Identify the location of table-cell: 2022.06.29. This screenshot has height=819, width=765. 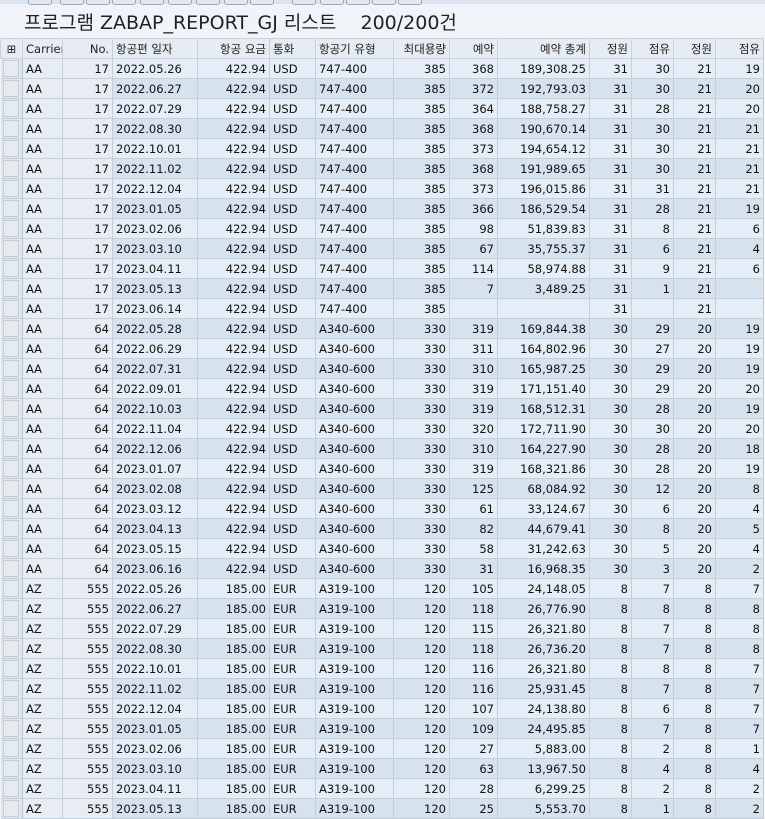
(155, 348).